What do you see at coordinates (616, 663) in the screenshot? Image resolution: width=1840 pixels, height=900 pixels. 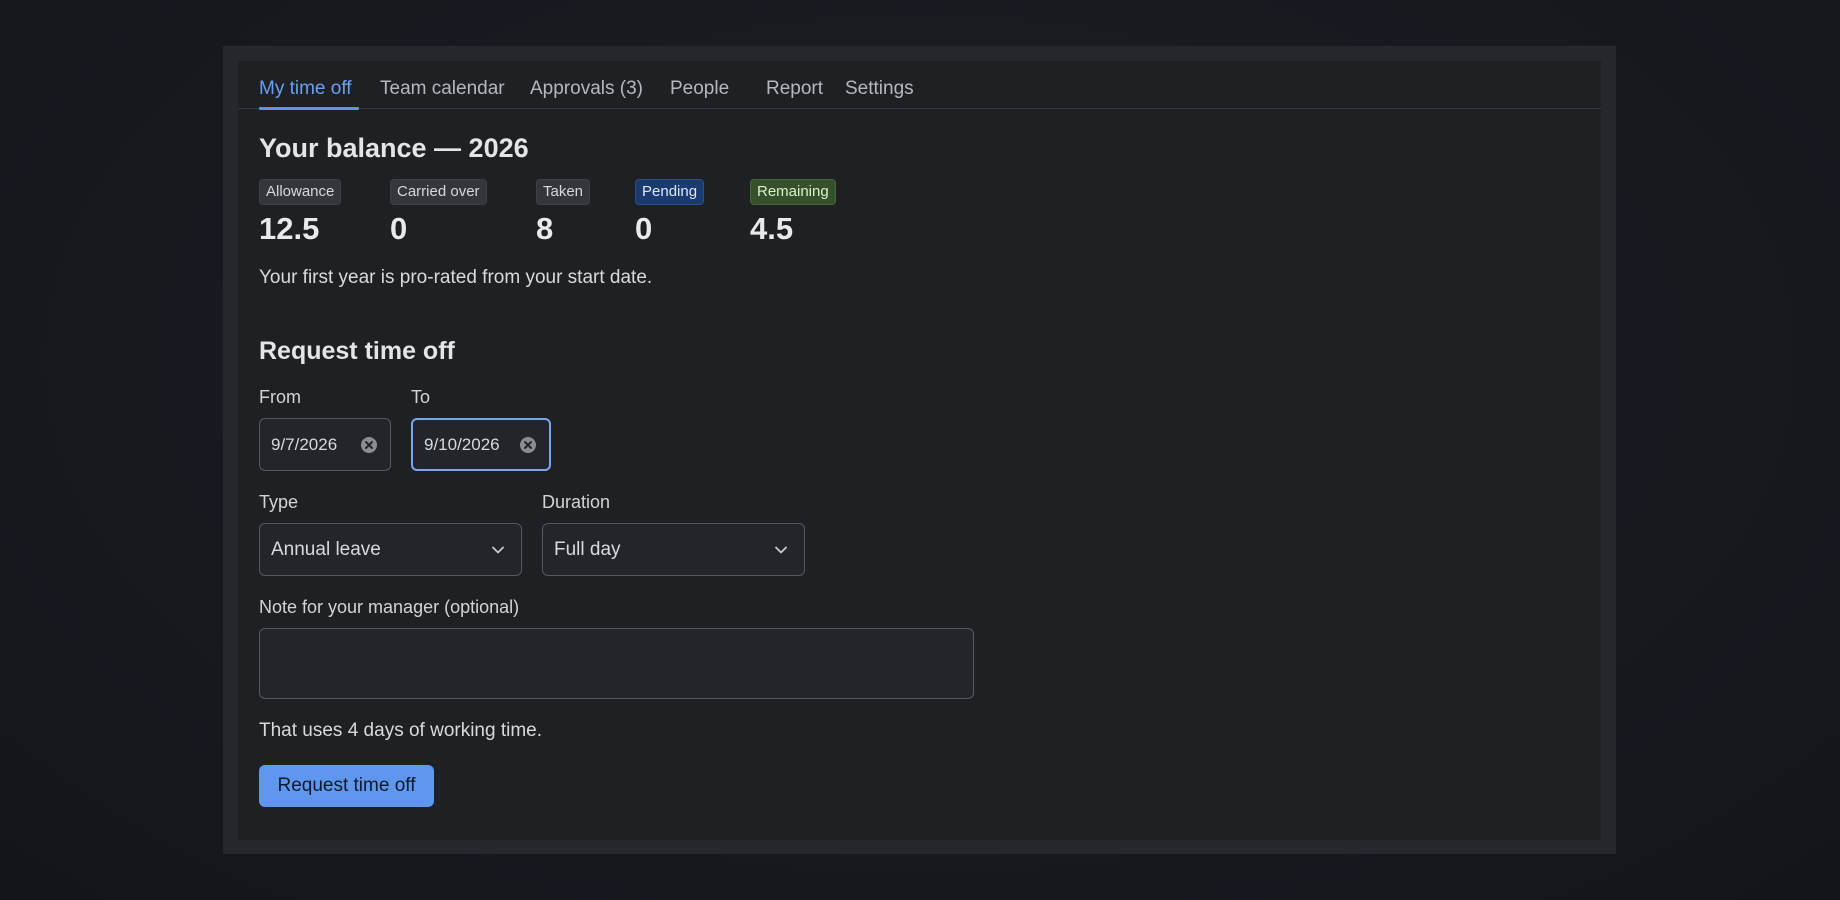 I see `manager-note-textarea` at bounding box center [616, 663].